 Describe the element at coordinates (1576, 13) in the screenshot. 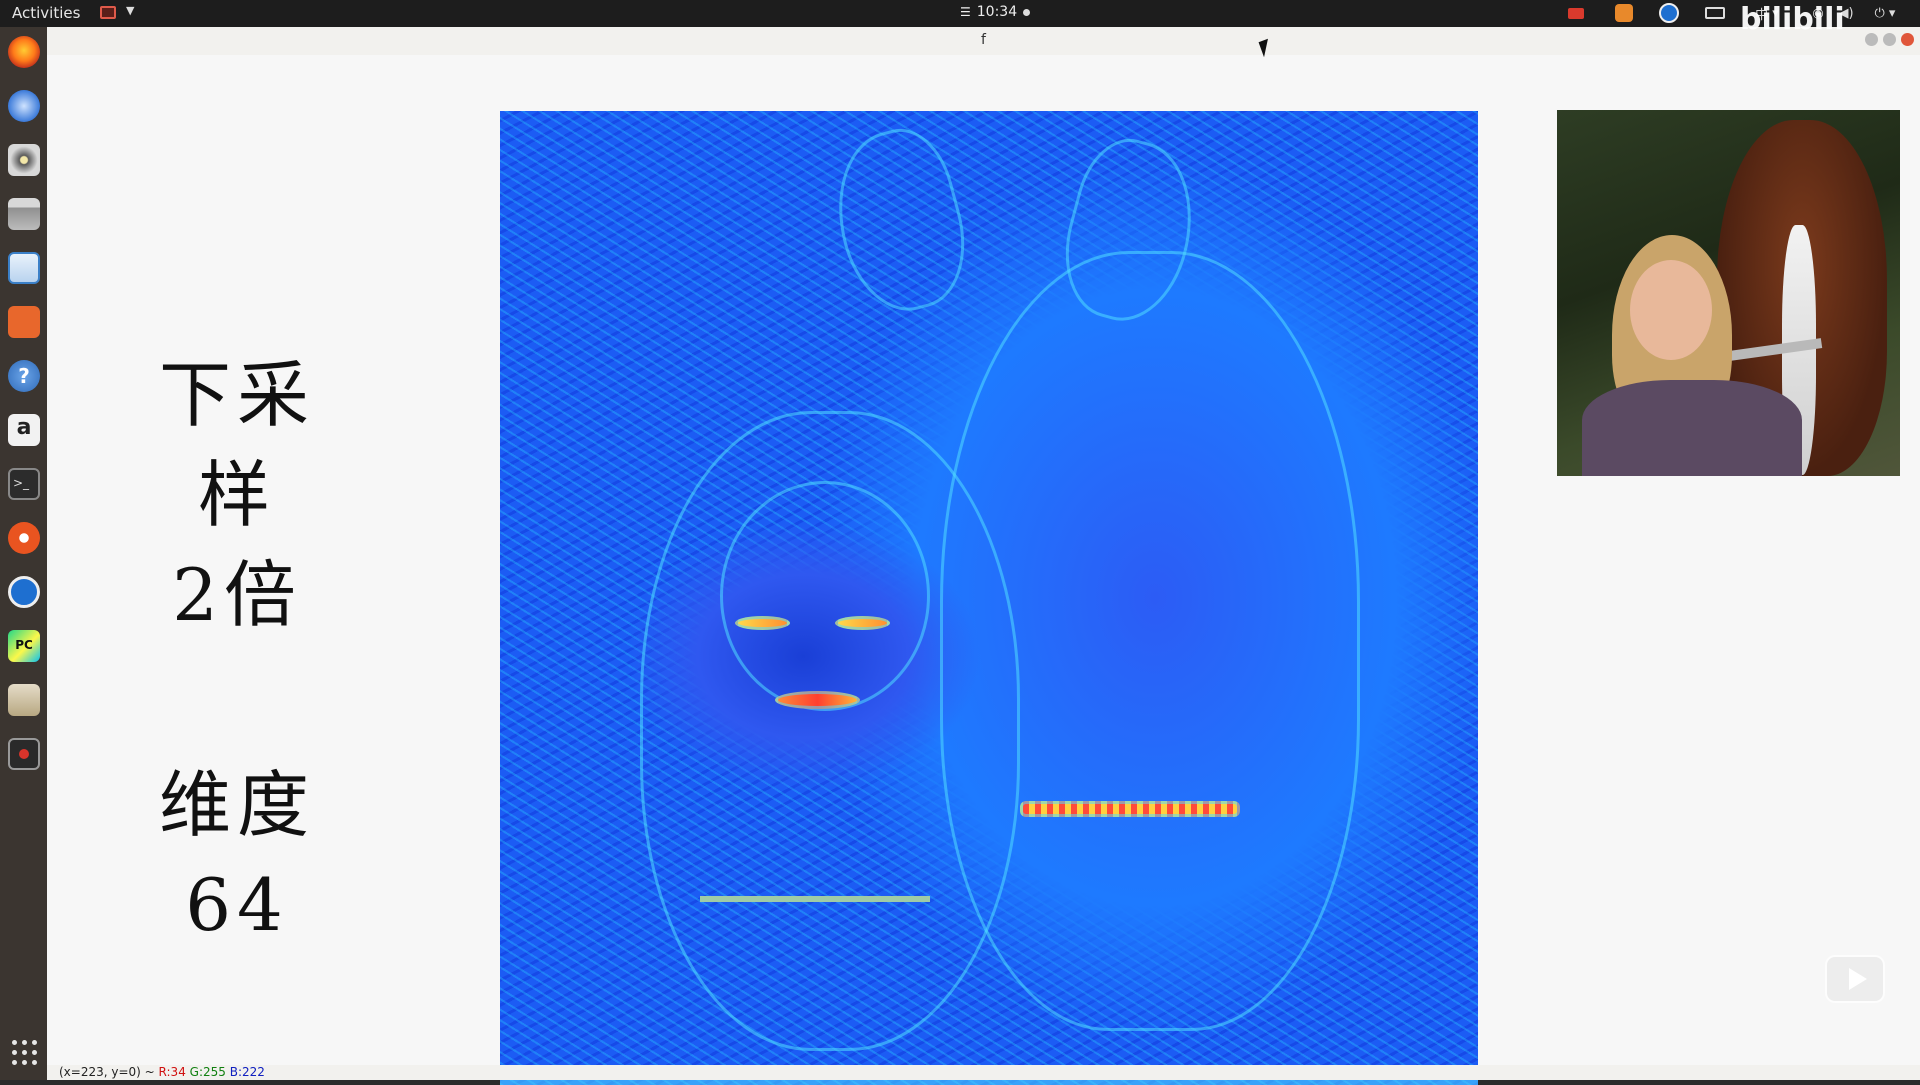

I see `camera-icon` at that location.